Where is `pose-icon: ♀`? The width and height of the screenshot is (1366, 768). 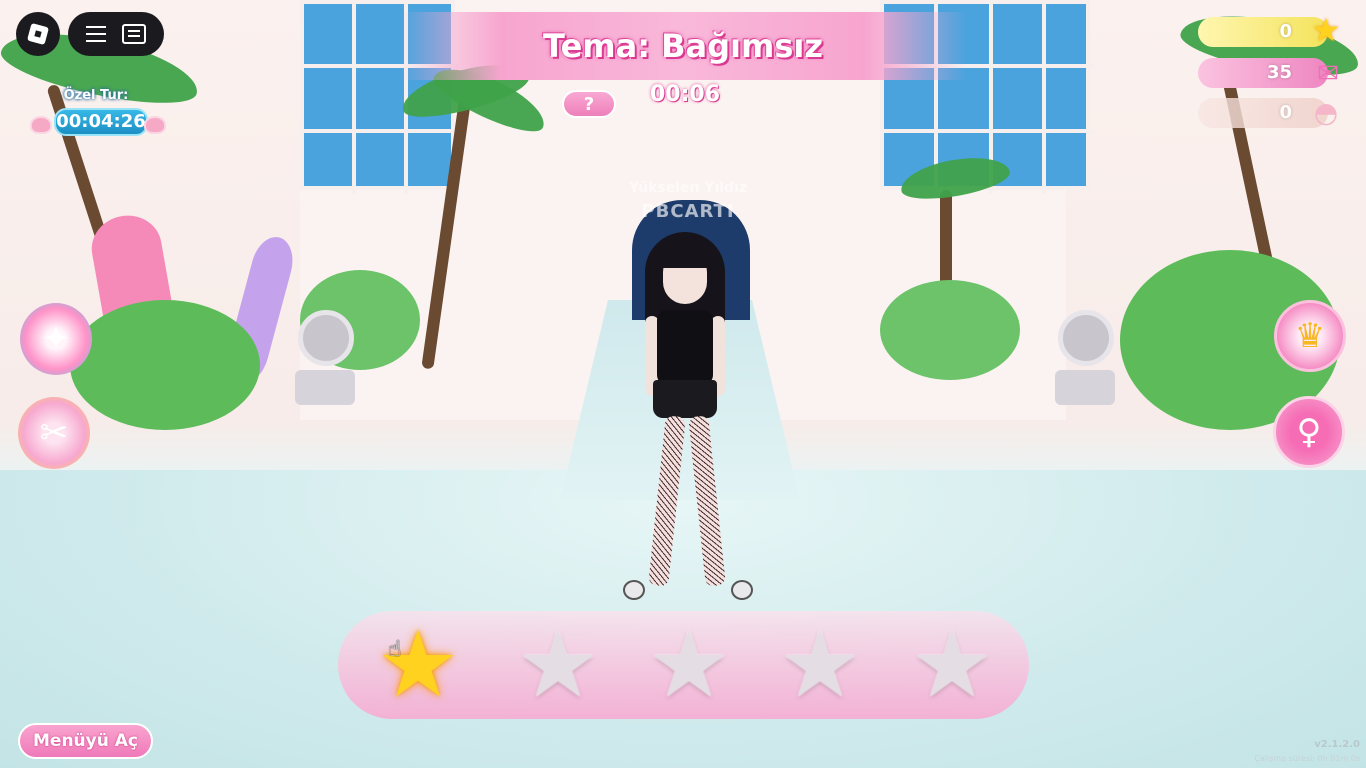
pose-icon: ♀ is located at coordinates (1309, 432).